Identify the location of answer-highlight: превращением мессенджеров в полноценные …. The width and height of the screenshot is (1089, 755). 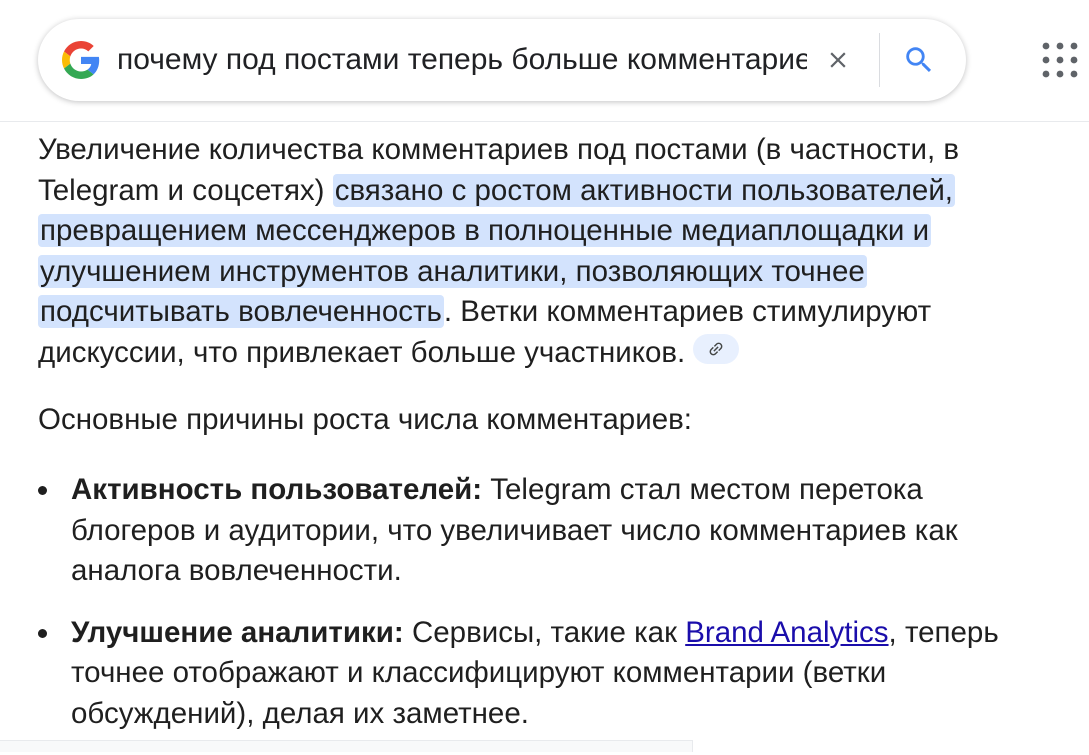
(485, 230).